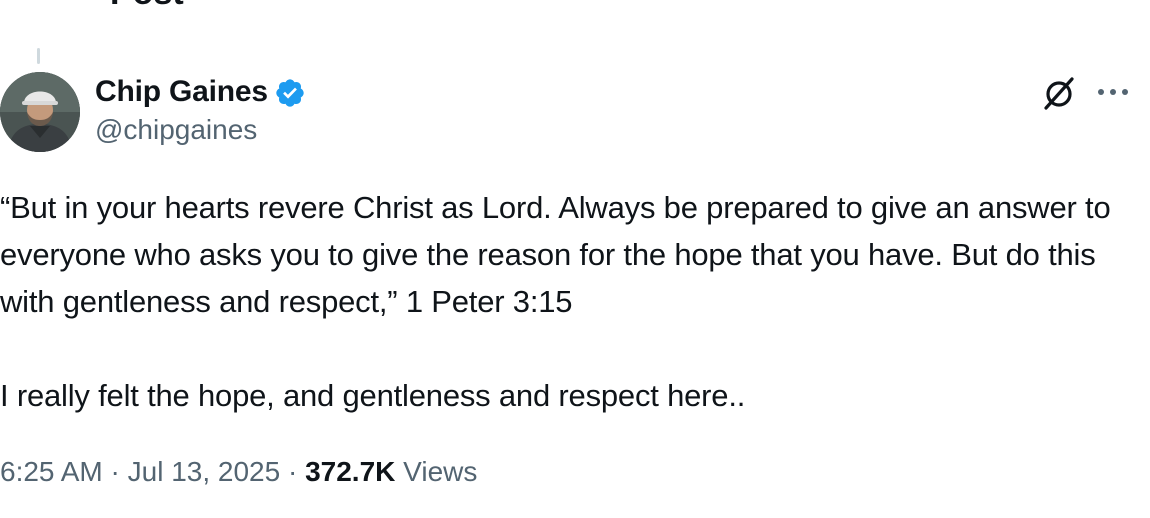 This screenshot has width=1150, height=518. I want to click on author-handle: @chipgaines, so click(200, 130).